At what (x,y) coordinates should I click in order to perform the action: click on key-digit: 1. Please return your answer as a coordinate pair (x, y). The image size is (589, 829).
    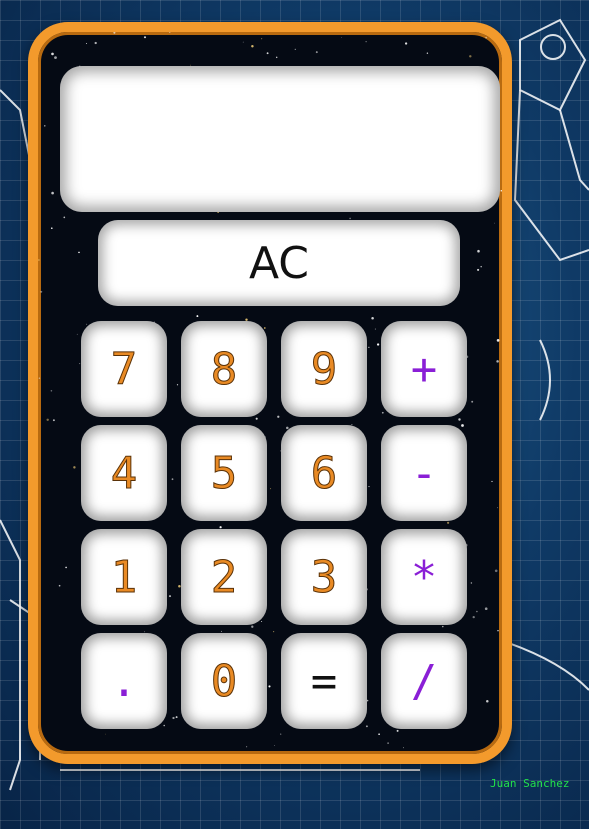
    Looking at the image, I should click on (124, 577).